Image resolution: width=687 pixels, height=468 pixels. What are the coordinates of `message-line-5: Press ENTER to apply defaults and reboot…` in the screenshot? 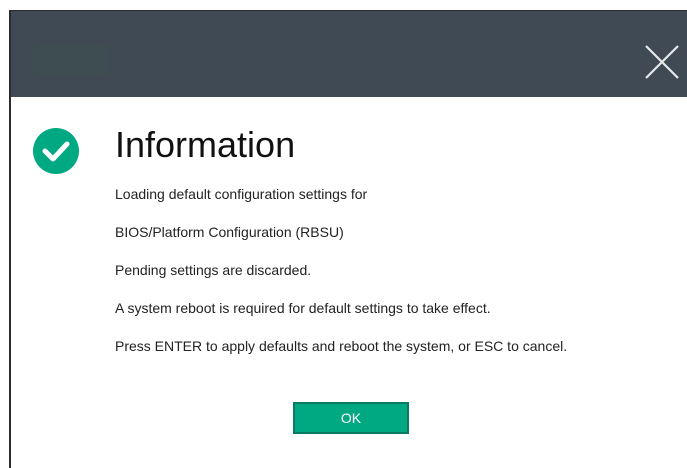 It's located at (341, 346).